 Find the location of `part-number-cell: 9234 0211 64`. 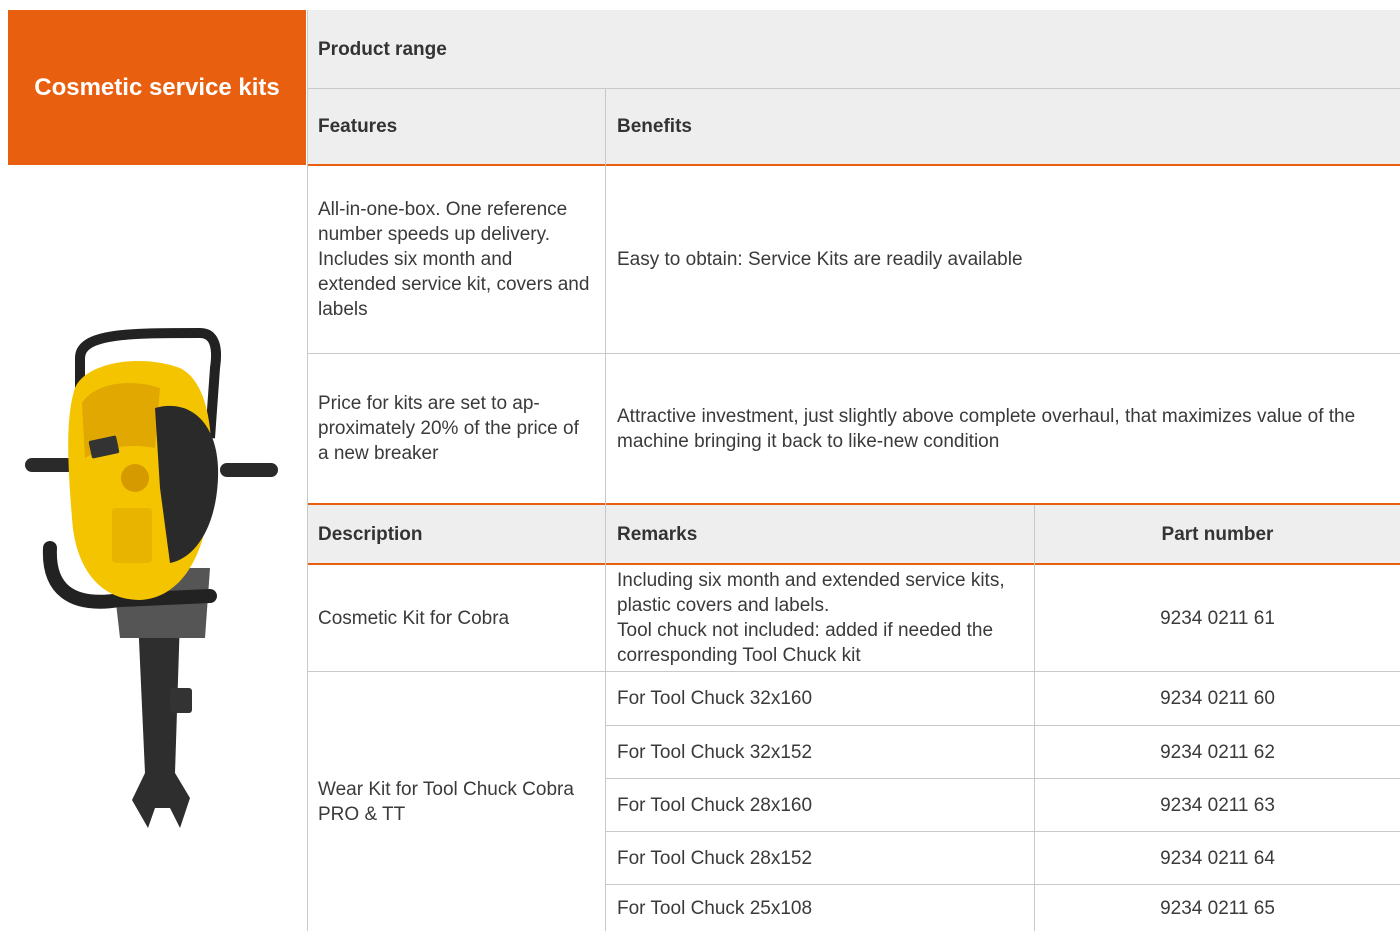

part-number-cell: 9234 0211 64 is located at coordinates (1217, 858).